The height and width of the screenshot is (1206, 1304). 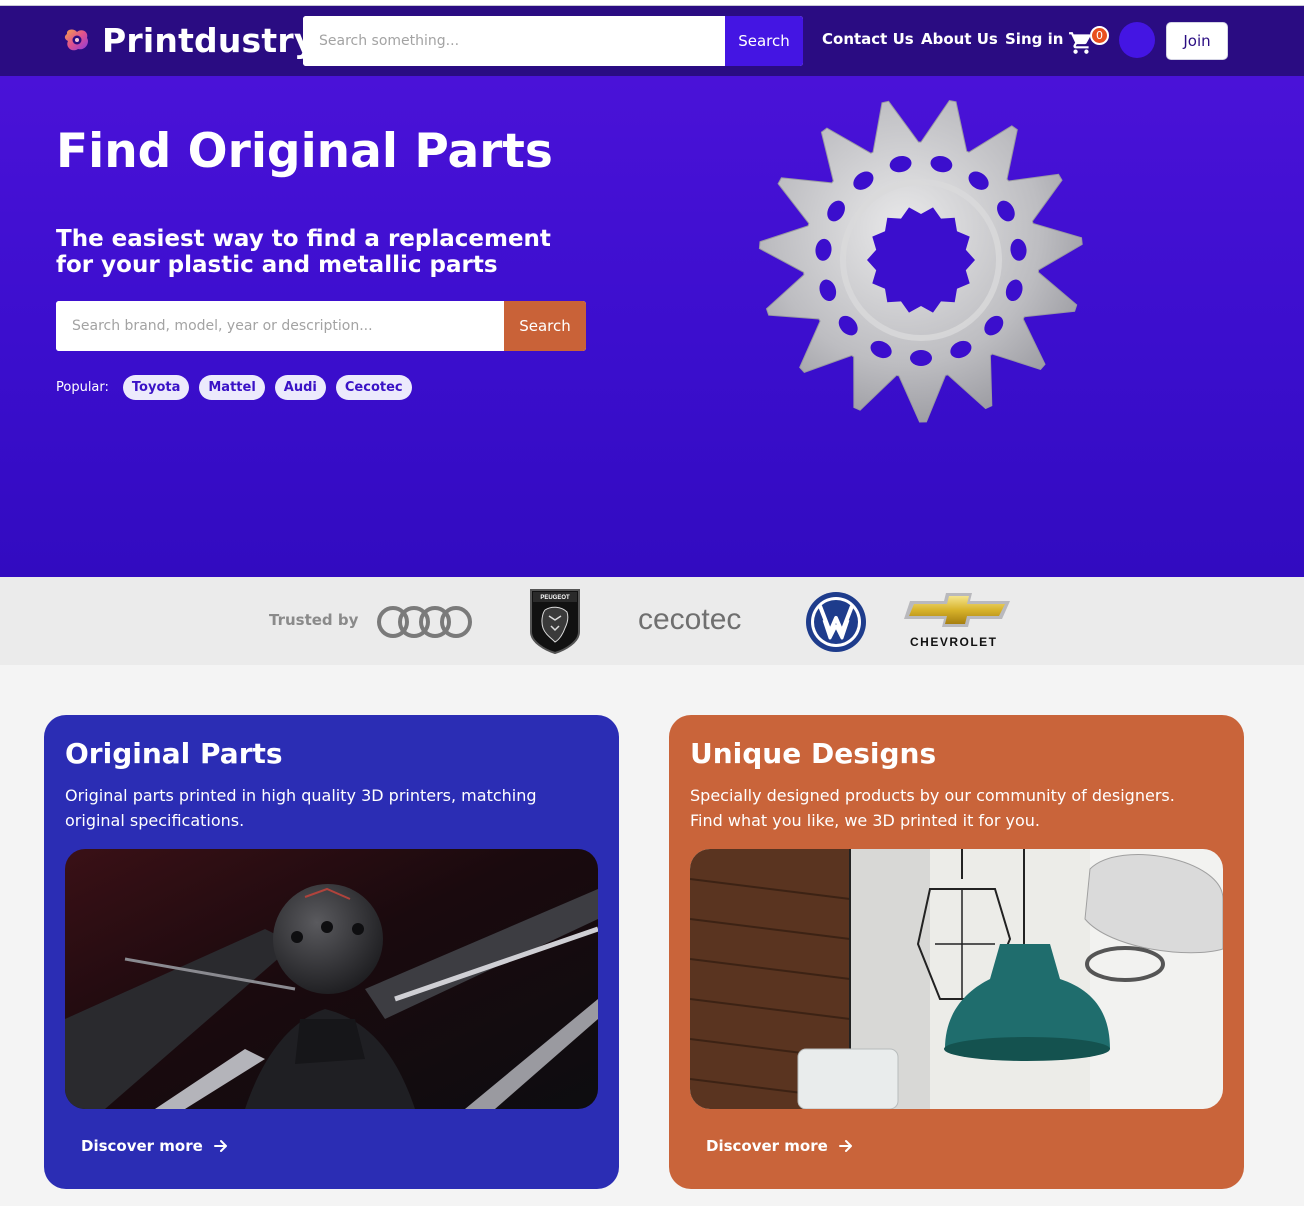 I want to click on popular-tag-toyota: Toyota, so click(x=156, y=387).